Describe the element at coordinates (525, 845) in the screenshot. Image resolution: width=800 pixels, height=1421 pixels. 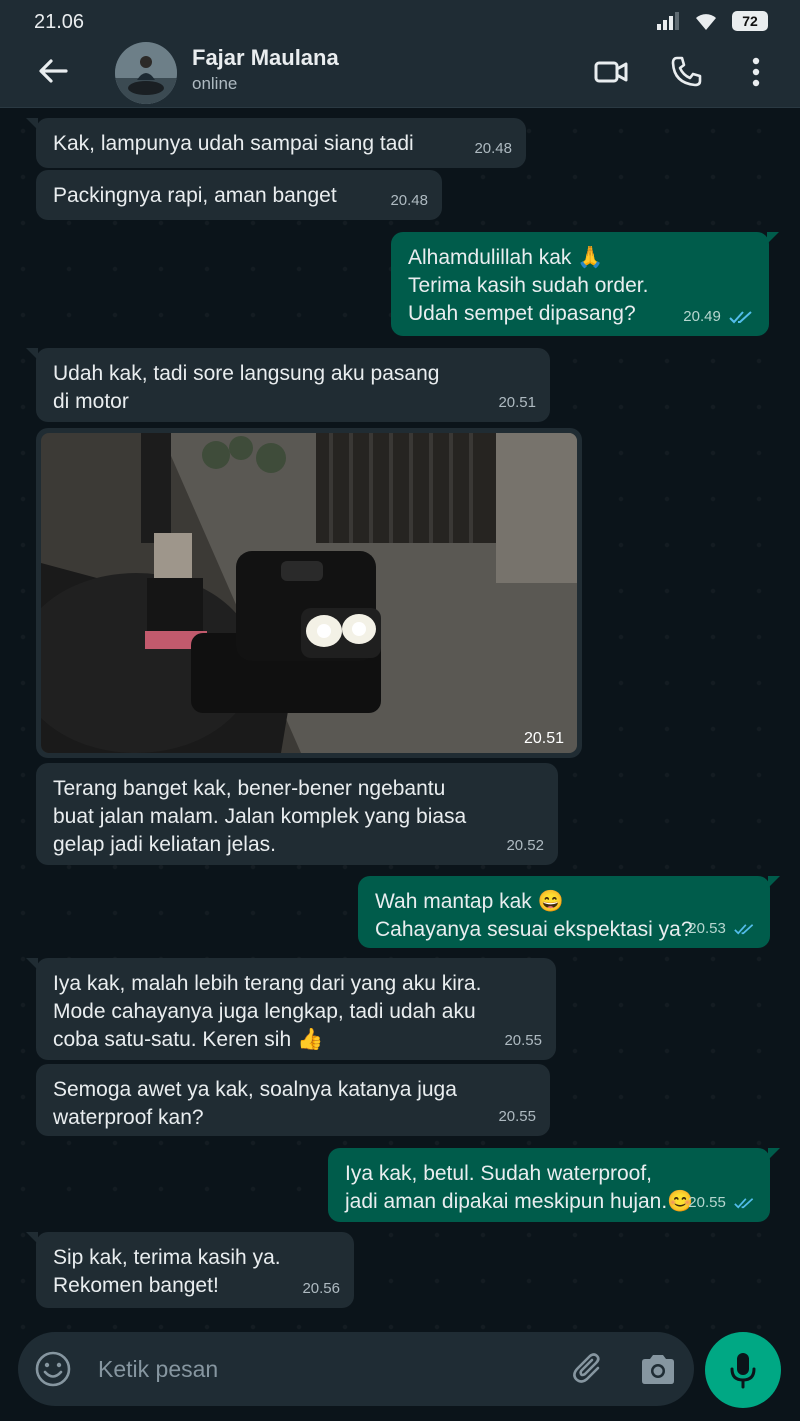
I see `message-time: 20.52` at that location.